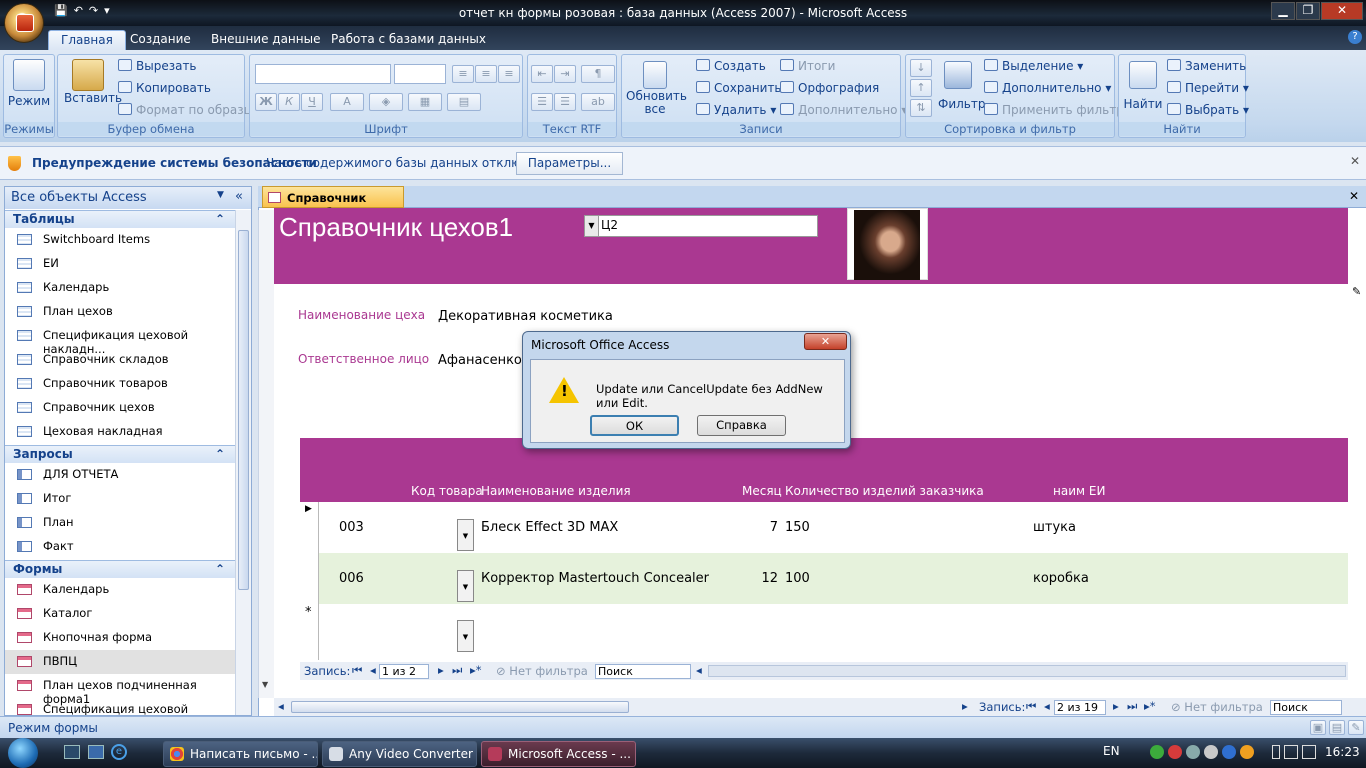 The image size is (1366, 768). Describe the element at coordinates (825, 341) in the screenshot. I see `dialog-close-button: ✕` at that location.